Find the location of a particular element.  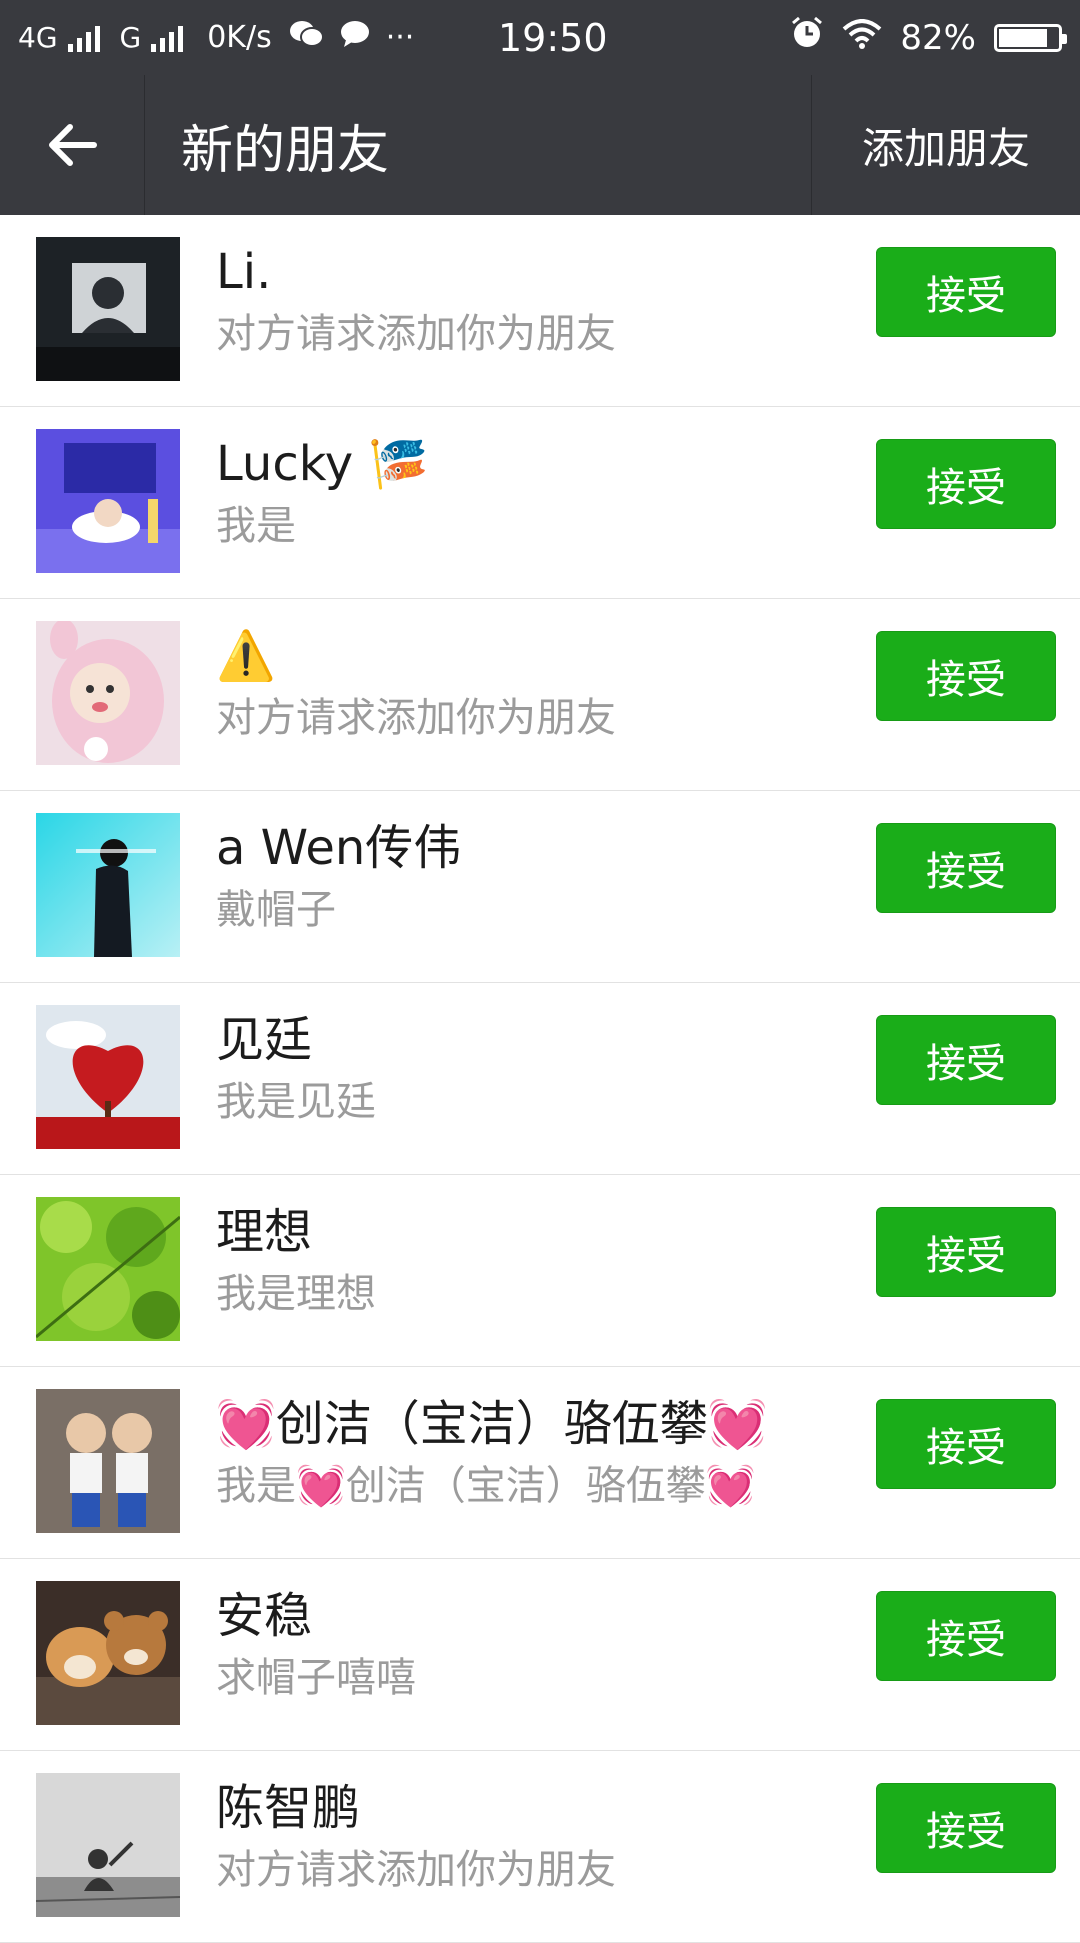

back-arrow-icon is located at coordinates (73, 145).